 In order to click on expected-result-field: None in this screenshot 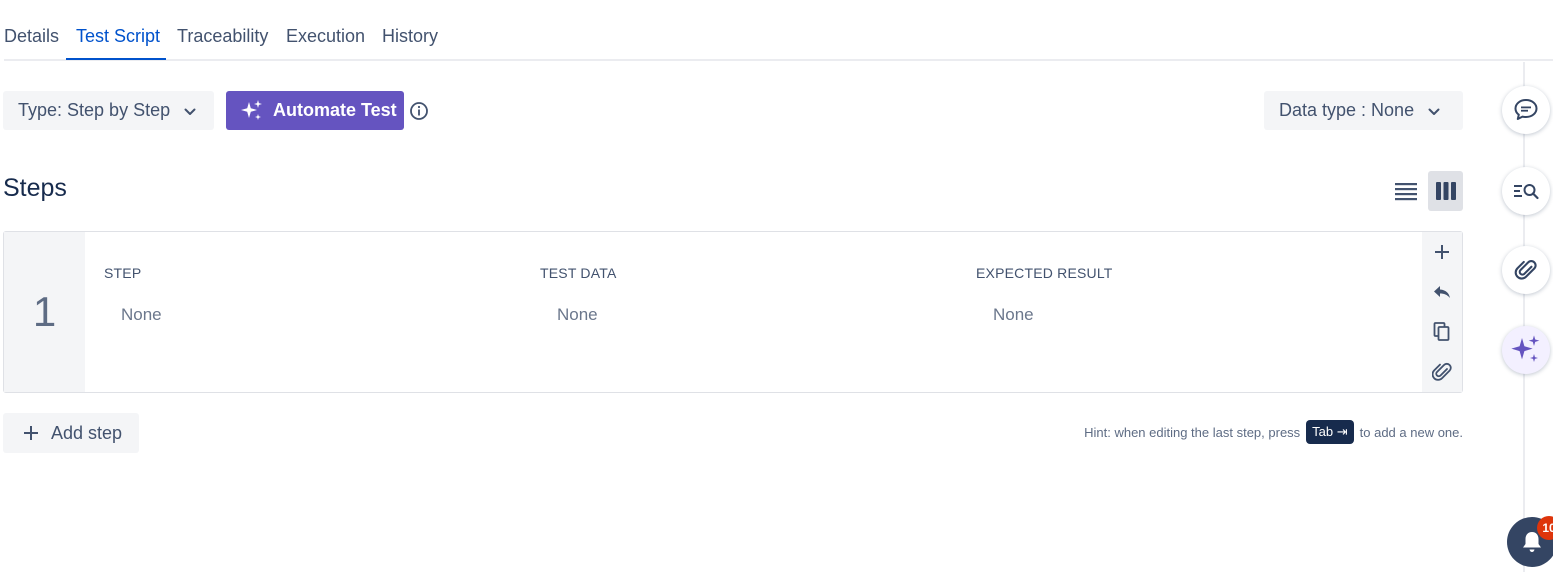, I will do `click(1013, 315)`.